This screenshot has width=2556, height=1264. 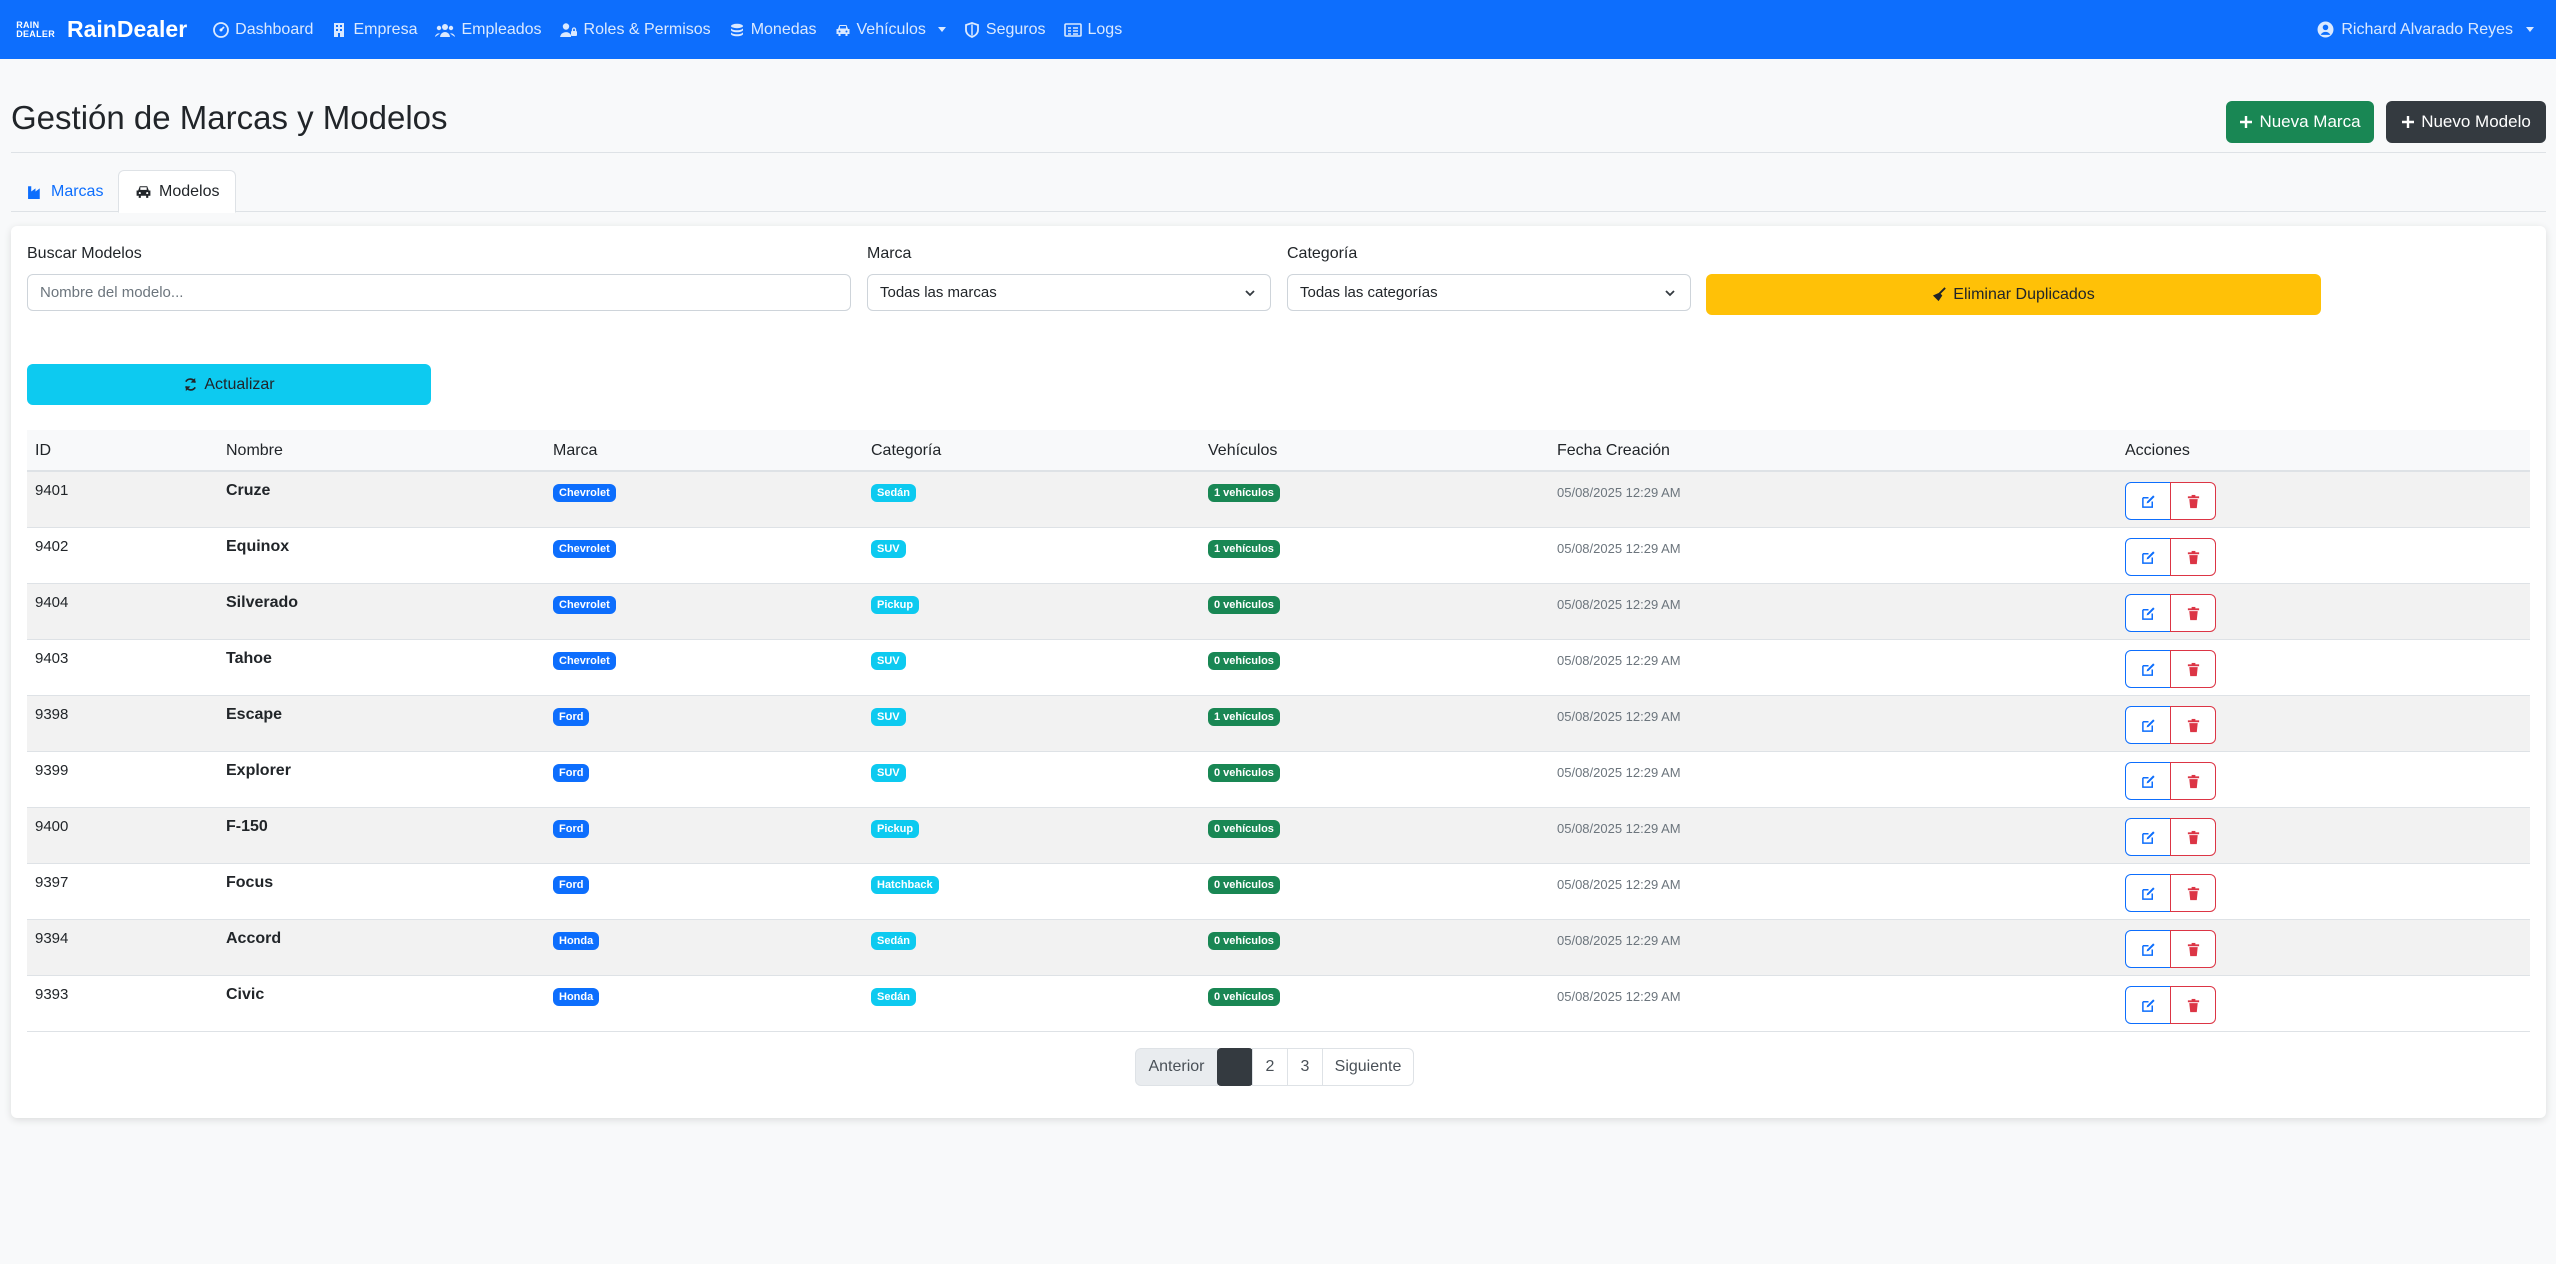 I want to click on new-brand-button: Nueva Marca, so click(x=2300, y=122).